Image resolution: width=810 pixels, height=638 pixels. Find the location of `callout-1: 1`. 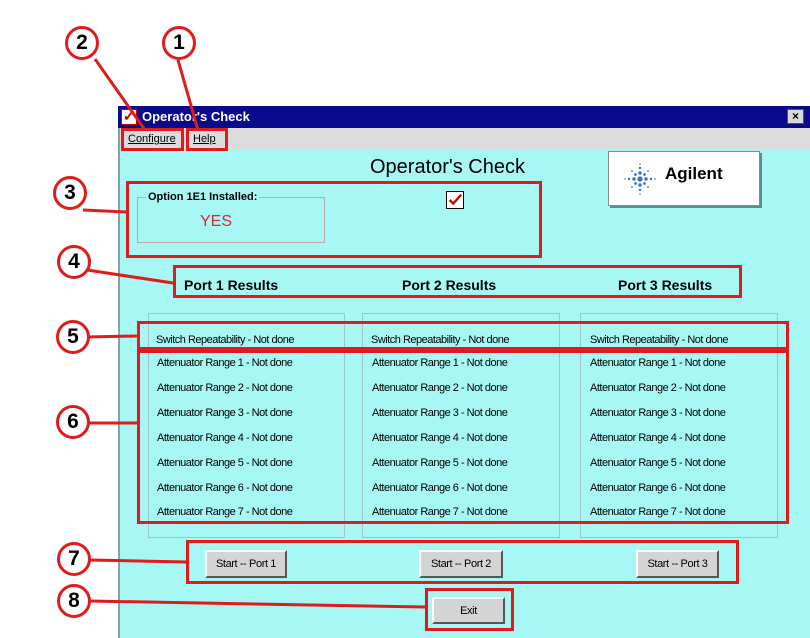

callout-1: 1 is located at coordinates (179, 43).